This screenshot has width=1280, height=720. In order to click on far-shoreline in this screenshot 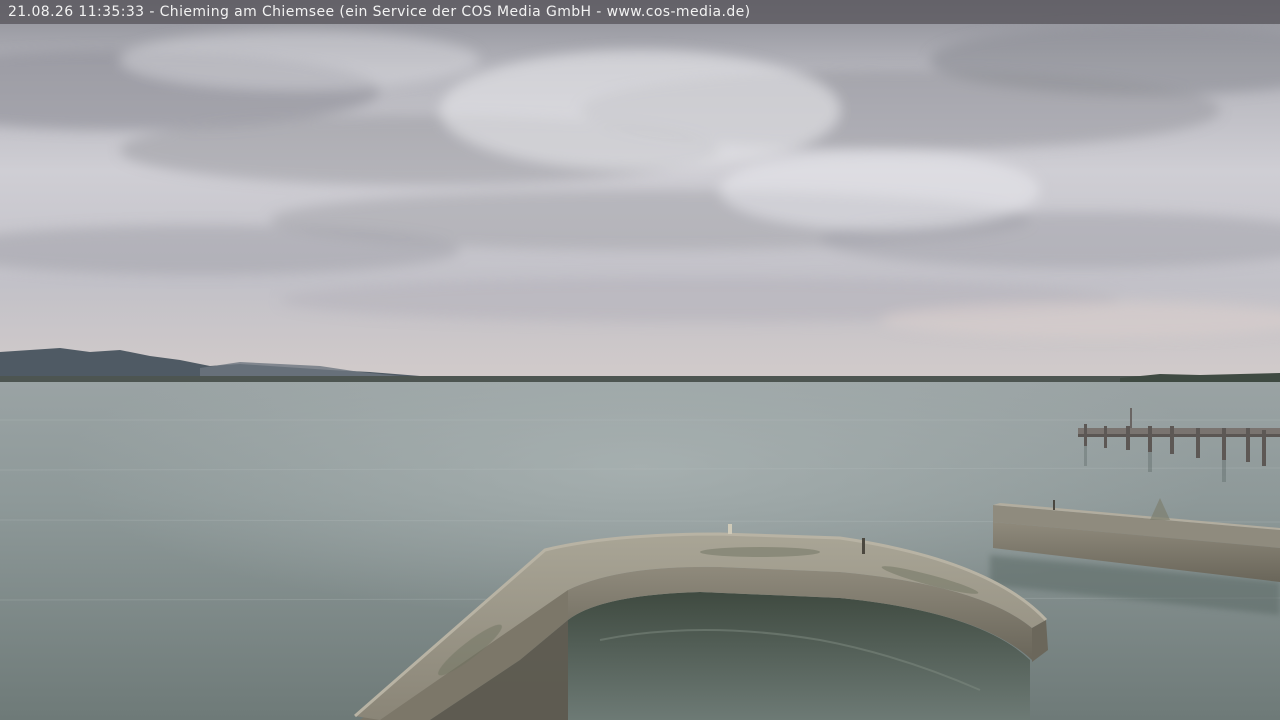, I will do `click(640, 379)`.